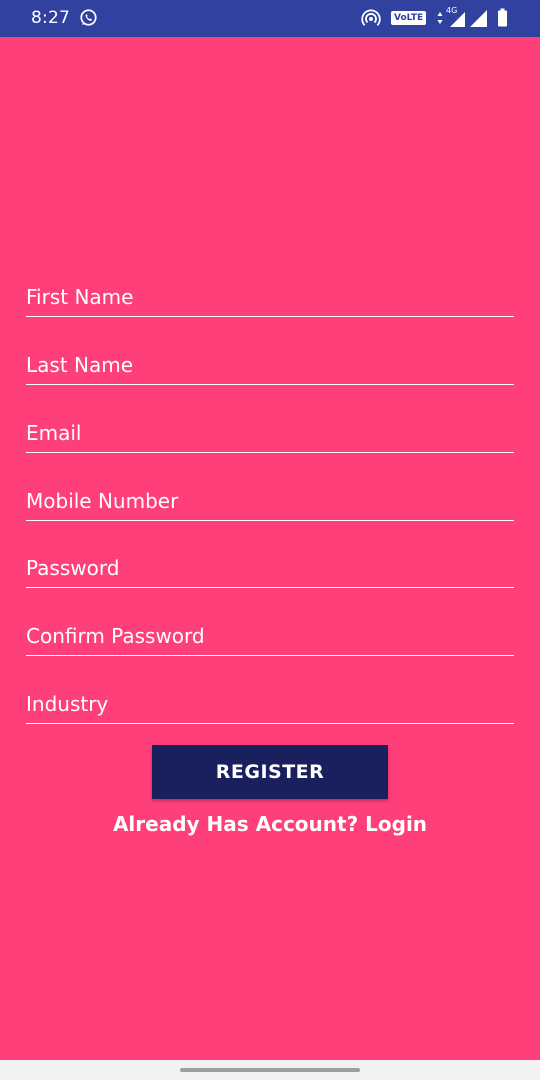 The image size is (540, 1080). Describe the element at coordinates (270, 18) in the screenshot. I see `status-bar: 8:27 VoLTE 4G` at that location.